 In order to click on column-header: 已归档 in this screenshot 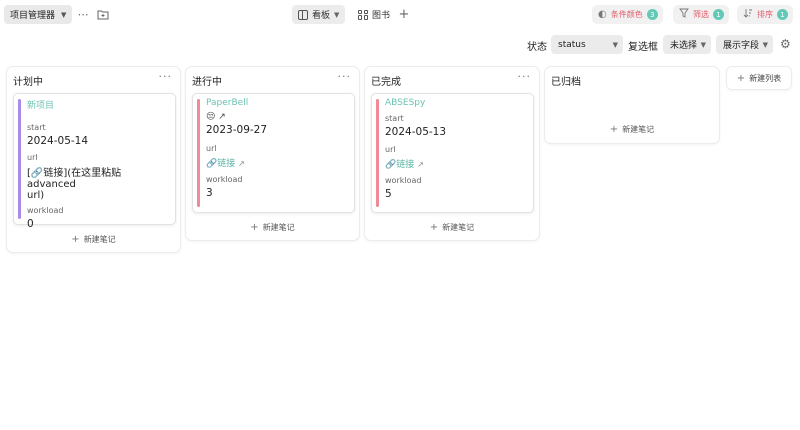, I will do `click(632, 78)`.